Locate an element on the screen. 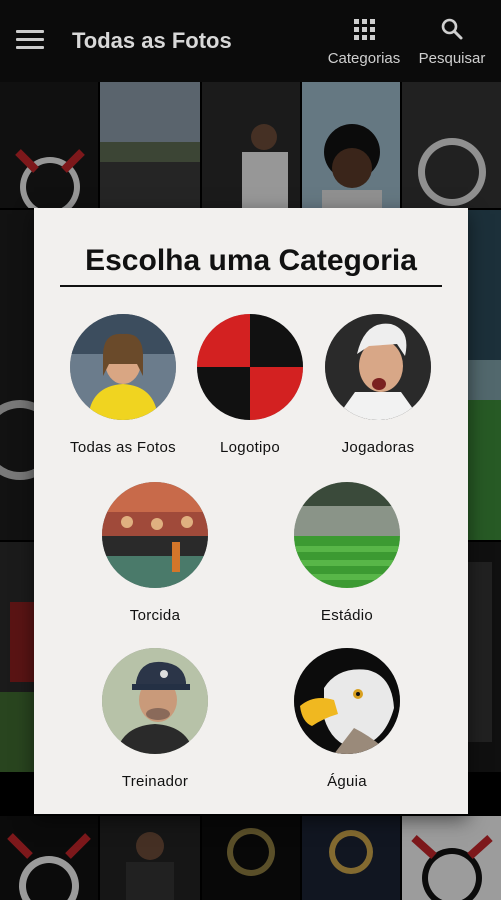 The height and width of the screenshot is (900, 501). category-estadio: Estádio is located at coordinates (347, 553).